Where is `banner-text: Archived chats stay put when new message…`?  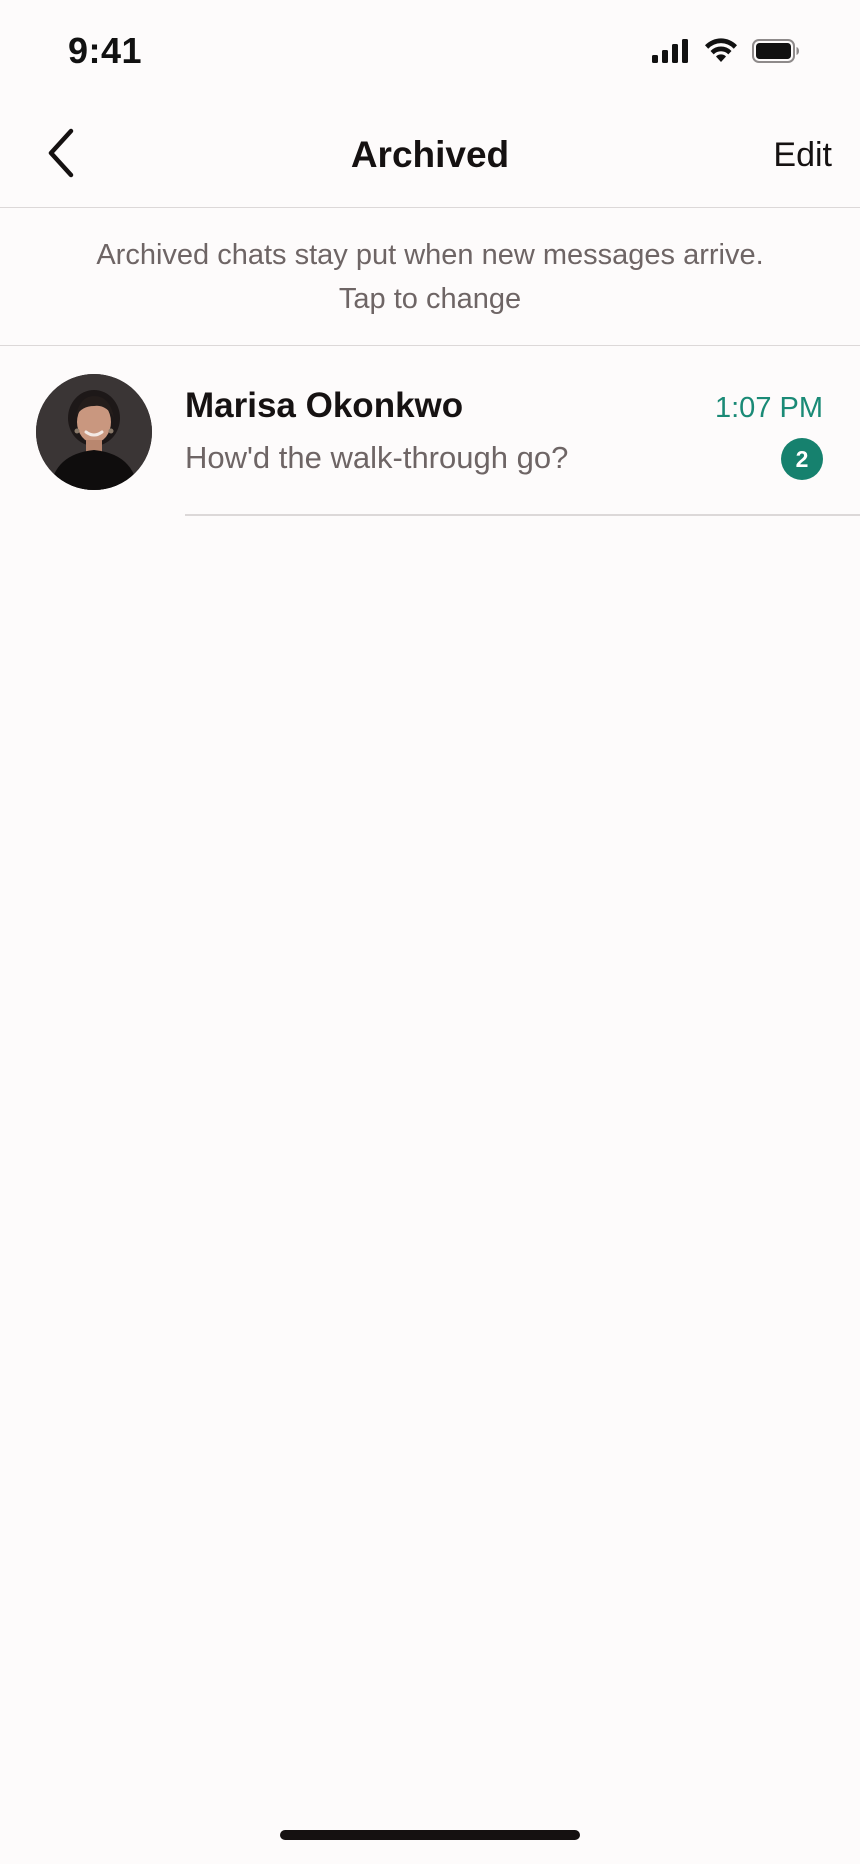
banner-text: Archived chats stay put when new message… is located at coordinates (430, 276).